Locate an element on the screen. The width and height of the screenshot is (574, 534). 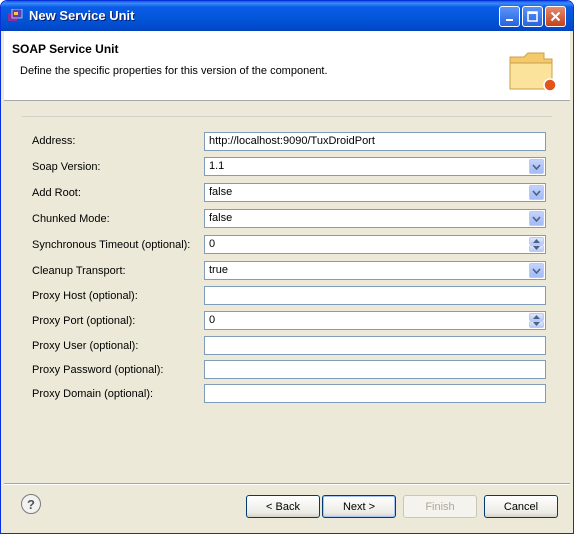
maximize-icon is located at coordinates (532, 16).